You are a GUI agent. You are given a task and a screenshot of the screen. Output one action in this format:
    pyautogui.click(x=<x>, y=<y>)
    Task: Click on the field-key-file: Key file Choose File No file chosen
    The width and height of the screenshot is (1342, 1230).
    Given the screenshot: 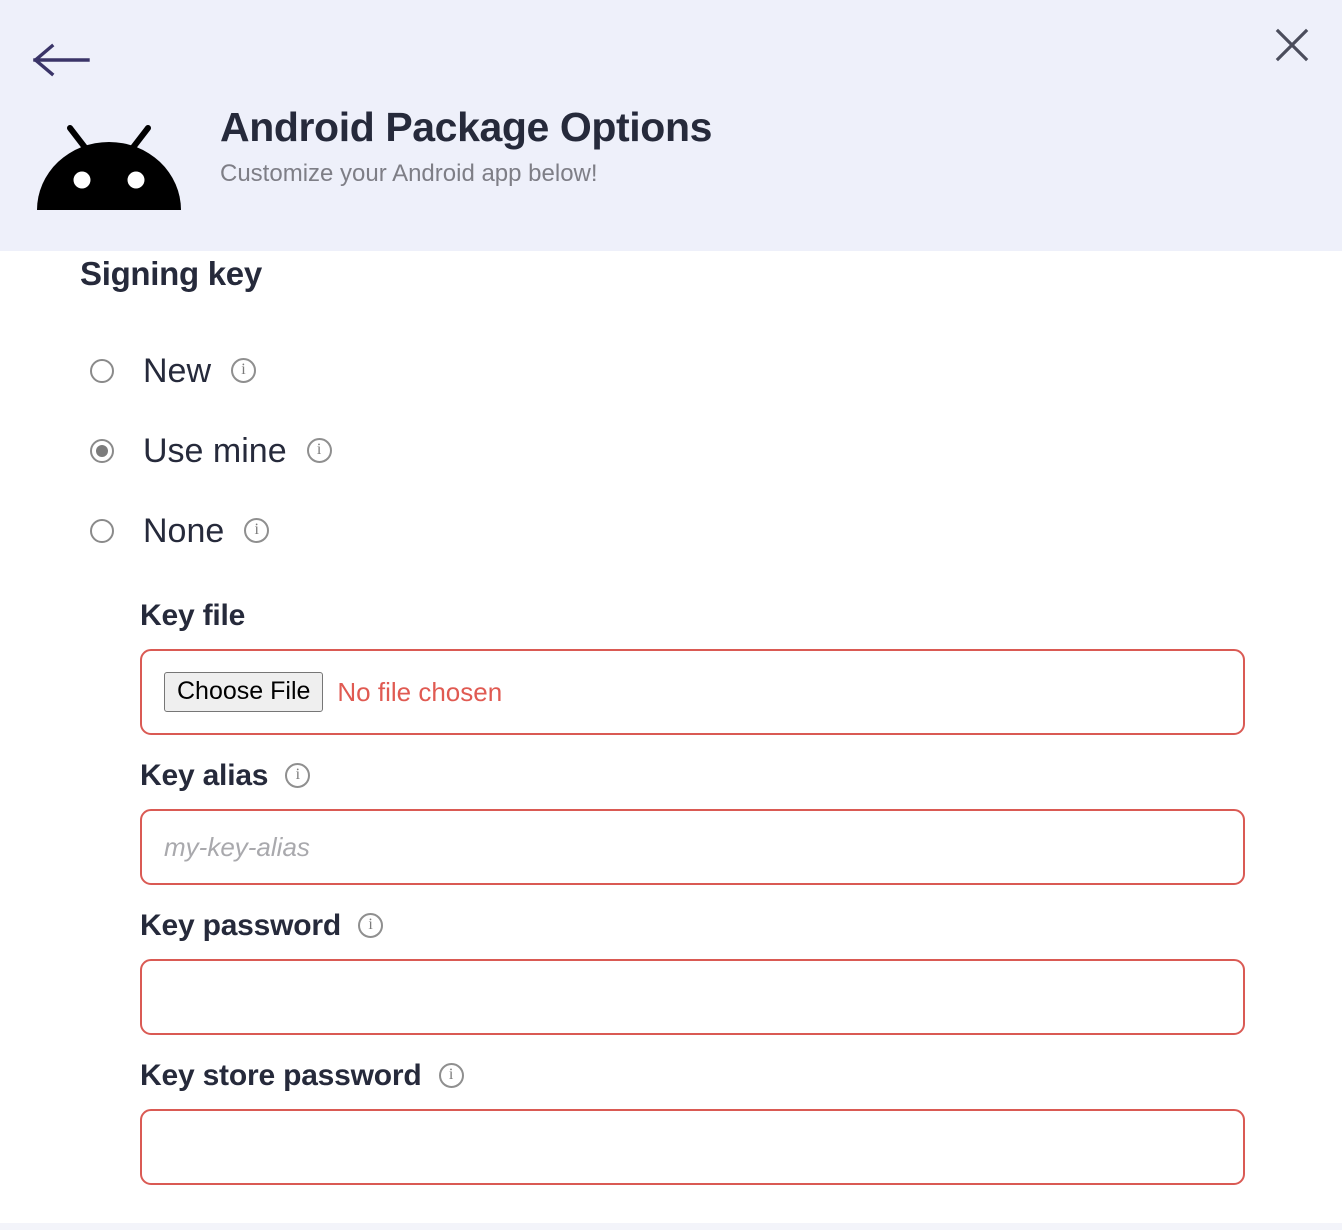 What is the action you would take?
    pyautogui.click(x=692, y=668)
    